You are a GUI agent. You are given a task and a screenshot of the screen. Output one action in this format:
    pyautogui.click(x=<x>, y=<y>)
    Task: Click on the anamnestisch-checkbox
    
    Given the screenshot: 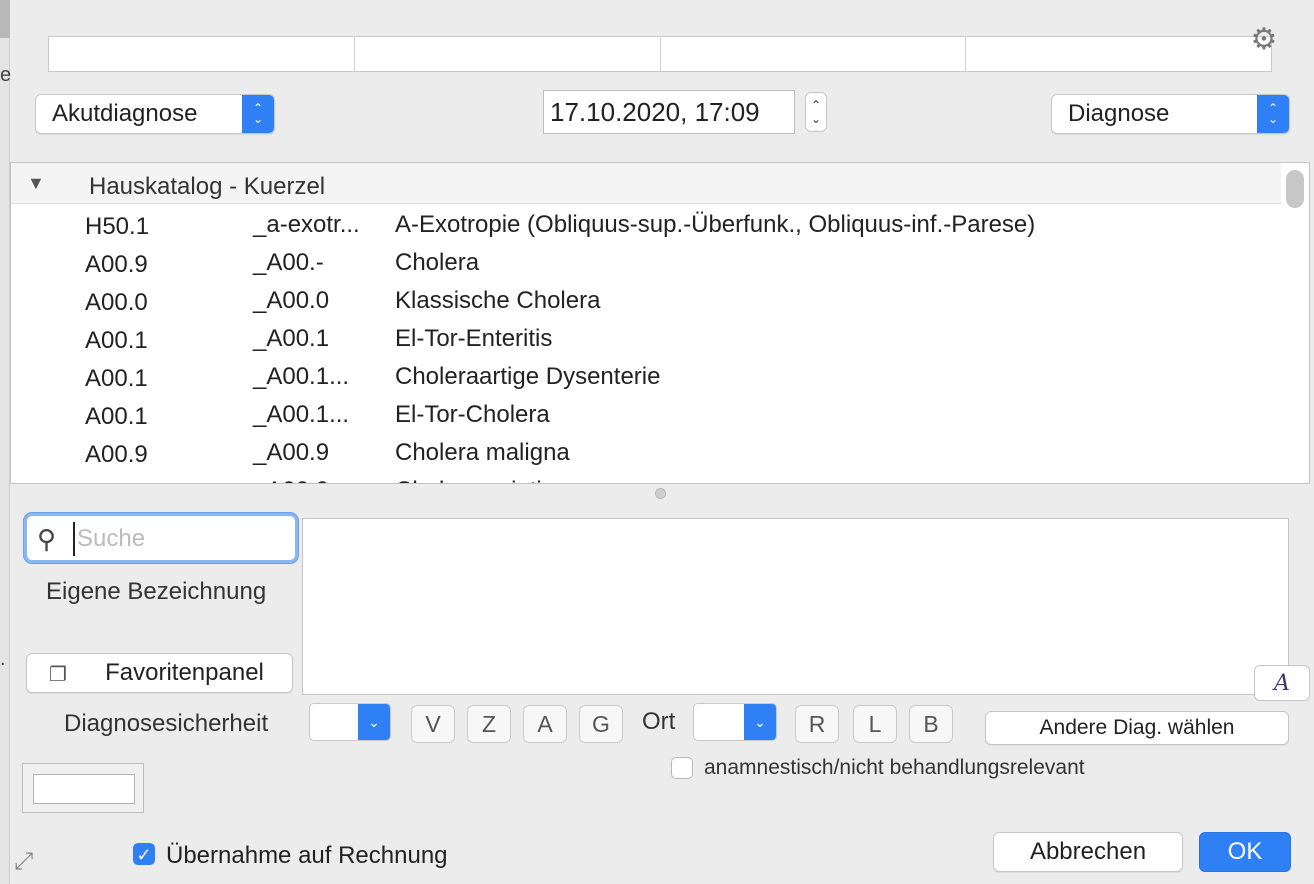 What is the action you would take?
    pyautogui.click(x=682, y=768)
    